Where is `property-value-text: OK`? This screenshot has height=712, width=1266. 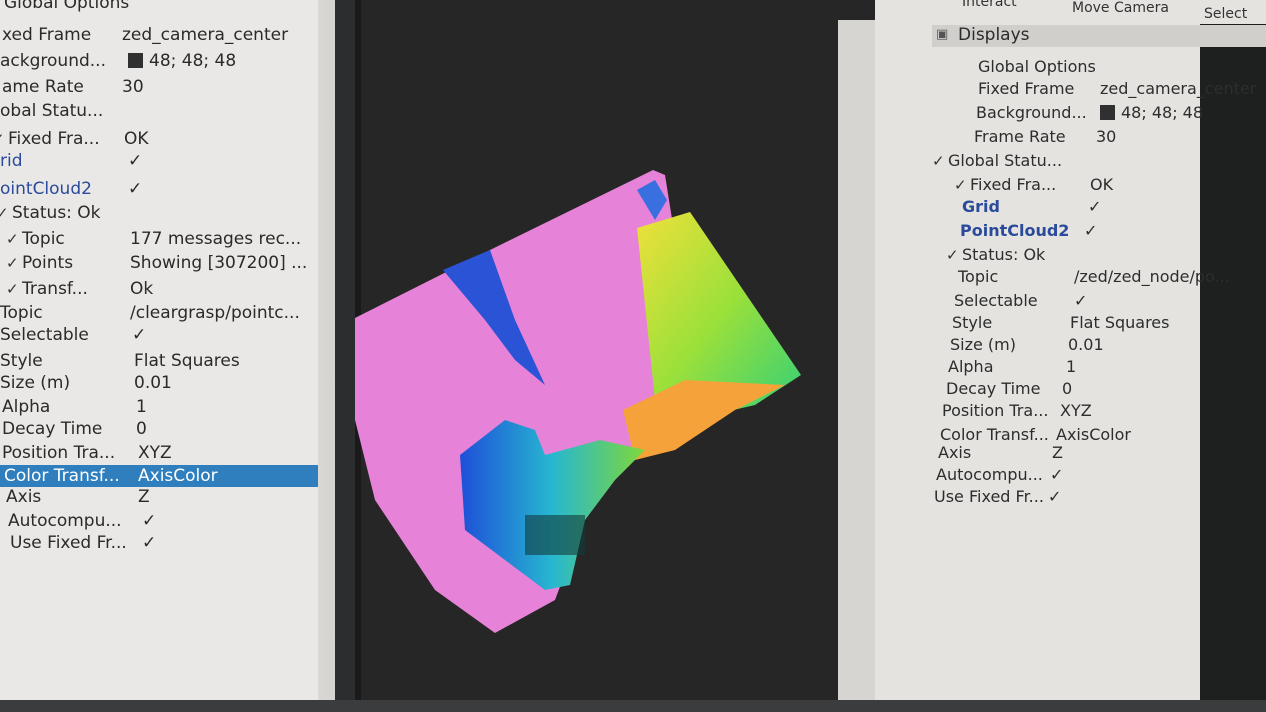
property-value-text: OK is located at coordinates (1102, 184).